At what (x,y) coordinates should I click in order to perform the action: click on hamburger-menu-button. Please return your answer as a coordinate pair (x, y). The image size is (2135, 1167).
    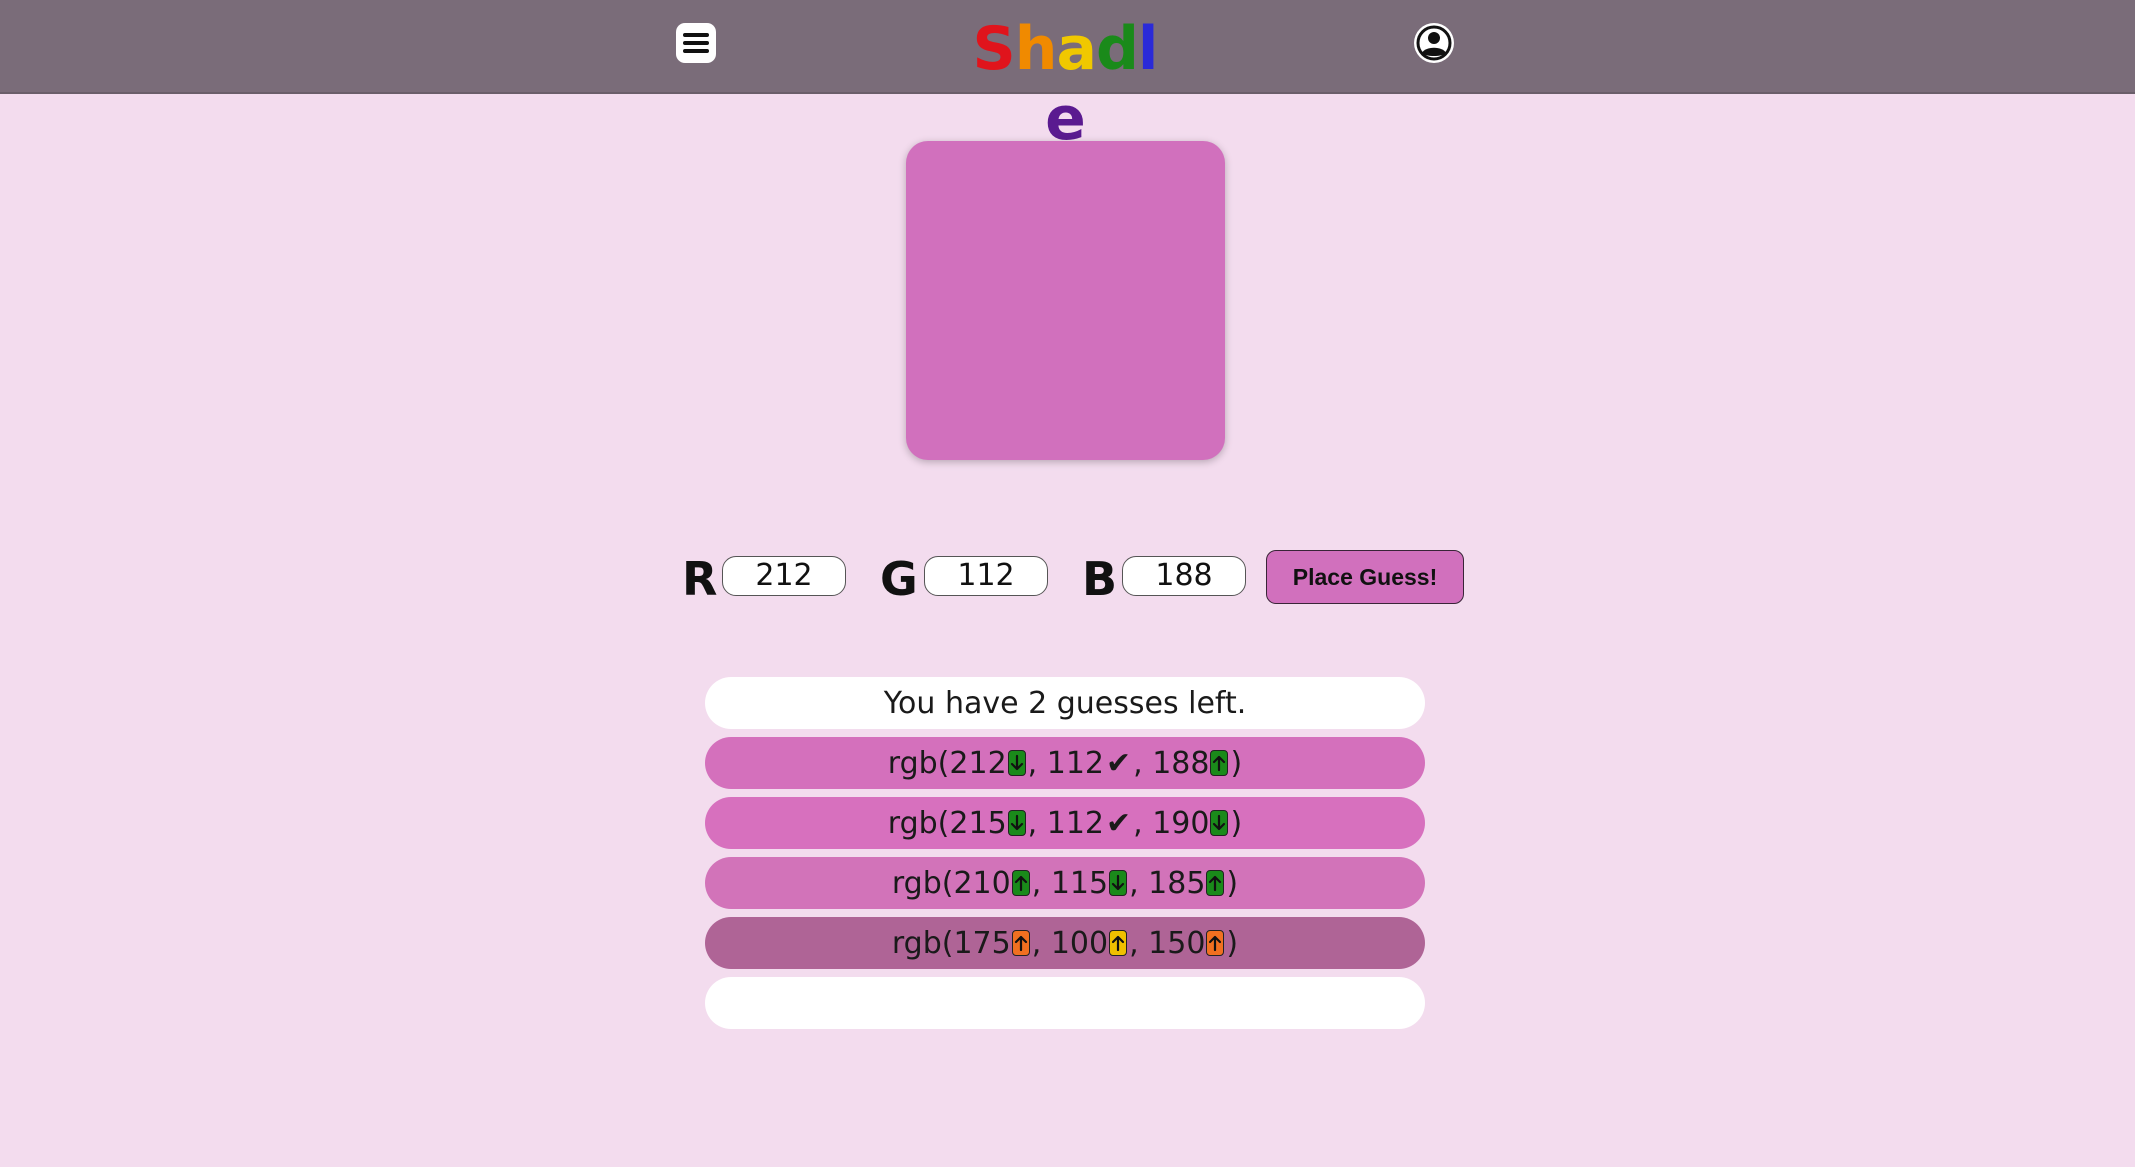
    Looking at the image, I should click on (696, 43).